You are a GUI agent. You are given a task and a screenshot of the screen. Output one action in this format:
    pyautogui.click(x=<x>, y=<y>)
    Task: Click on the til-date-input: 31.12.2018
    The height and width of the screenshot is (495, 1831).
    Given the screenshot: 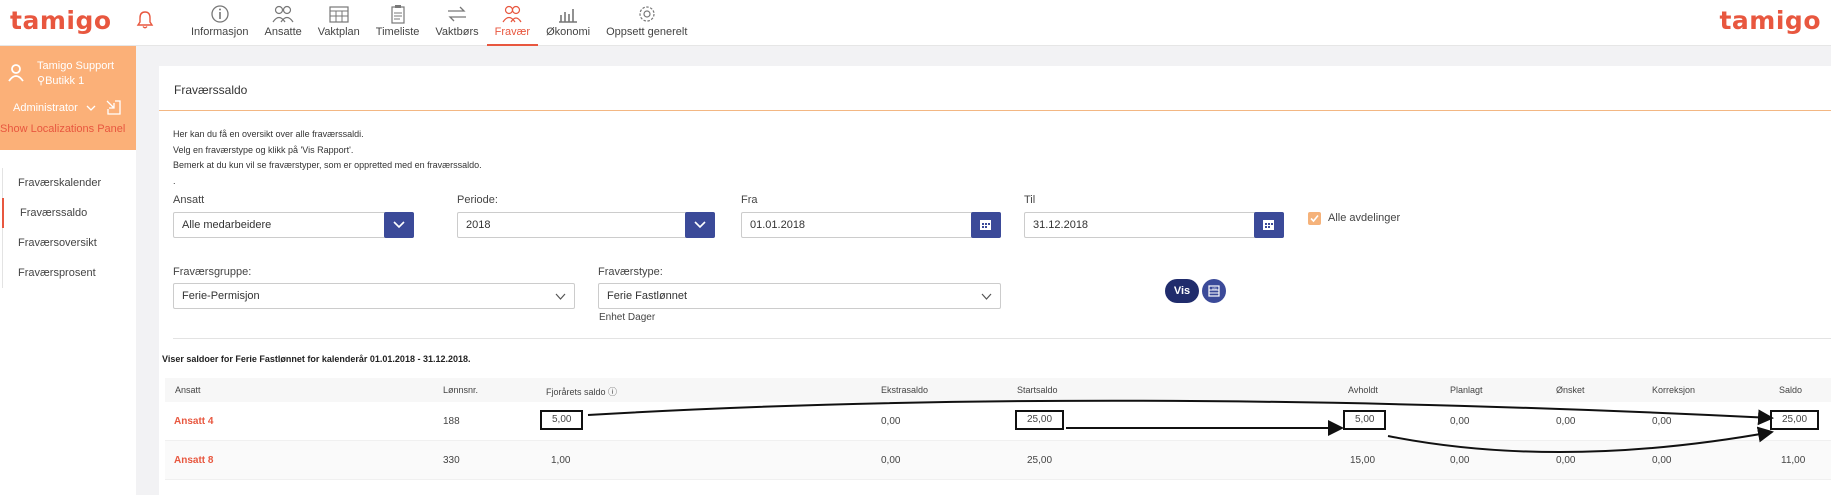 What is the action you would take?
    pyautogui.click(x=1154, y=225)
    